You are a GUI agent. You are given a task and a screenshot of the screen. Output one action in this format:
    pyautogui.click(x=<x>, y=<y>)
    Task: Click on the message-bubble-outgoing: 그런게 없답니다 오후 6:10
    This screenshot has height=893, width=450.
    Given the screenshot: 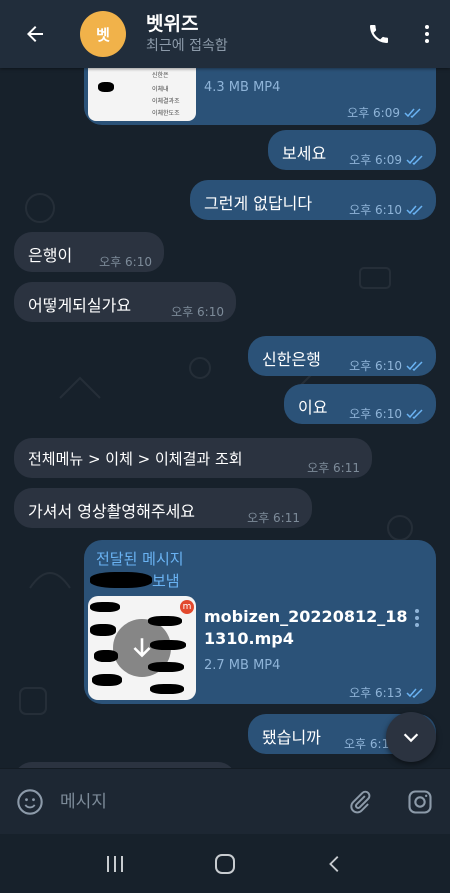 What is the action you would take?
    pyautogui.click(x=313, y=200)
    